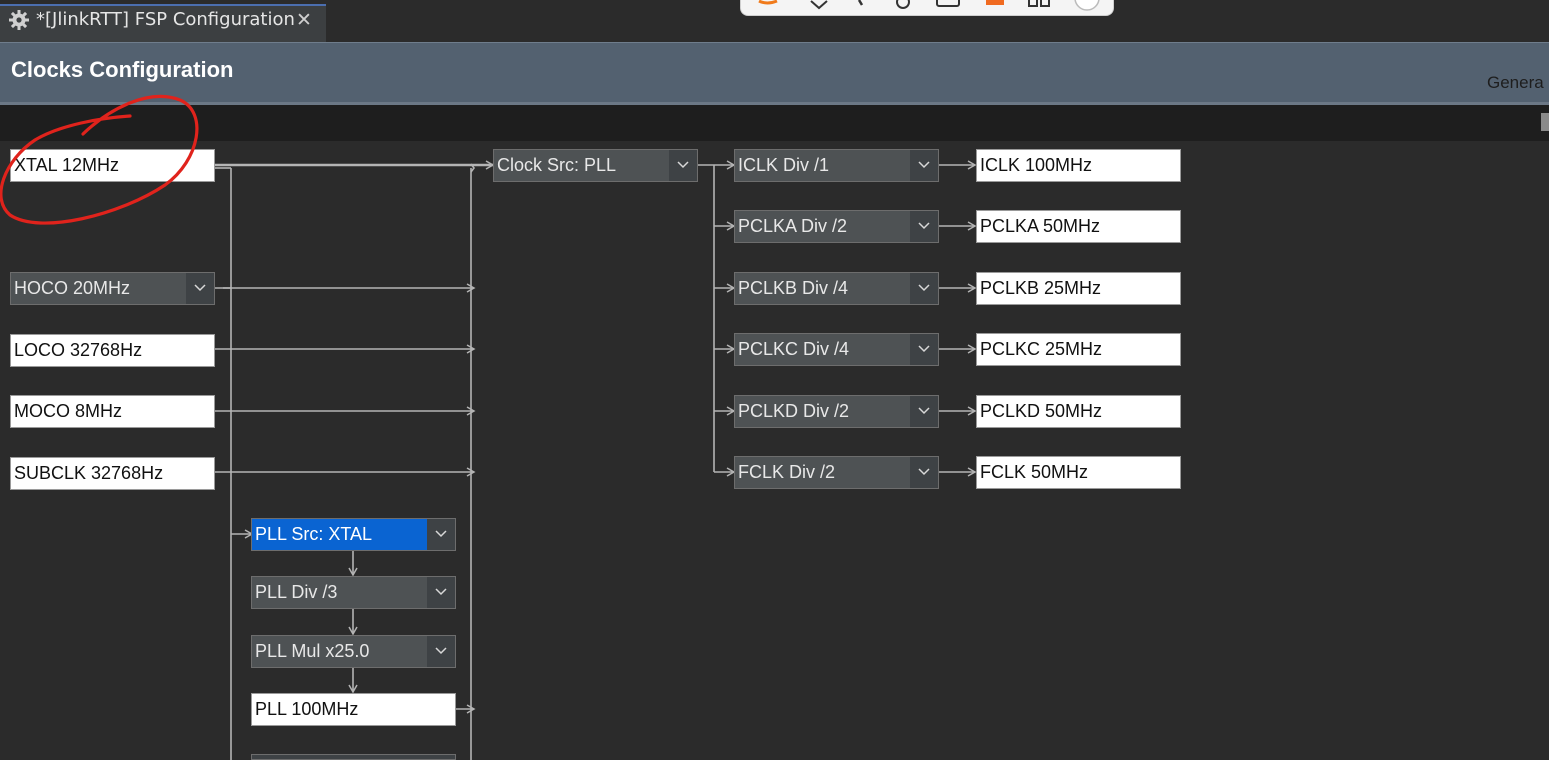  I want to click on divider-label: PCLKD Div /2, so click(822, 411).